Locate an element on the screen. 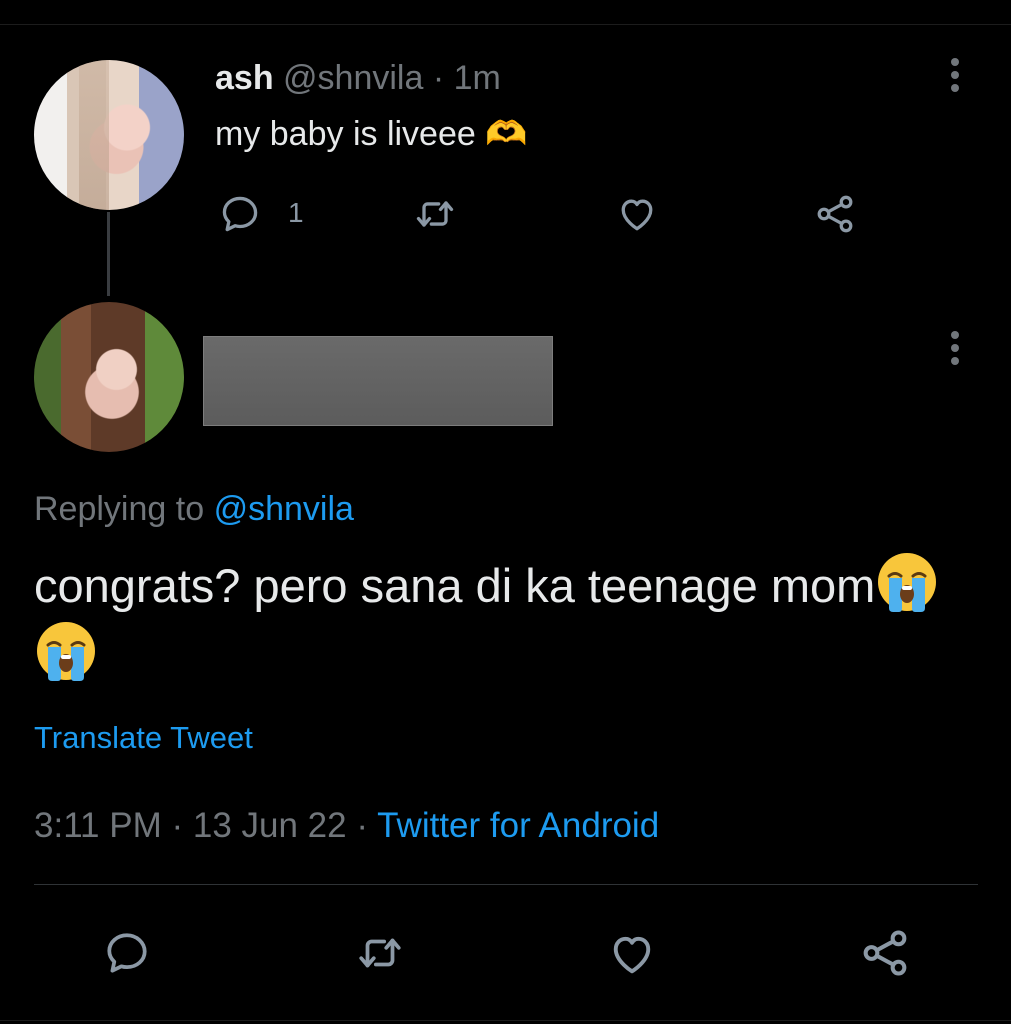 This screenshot has width=1011, height=1024. redacted-username-block is located at coordinates (378, 381).